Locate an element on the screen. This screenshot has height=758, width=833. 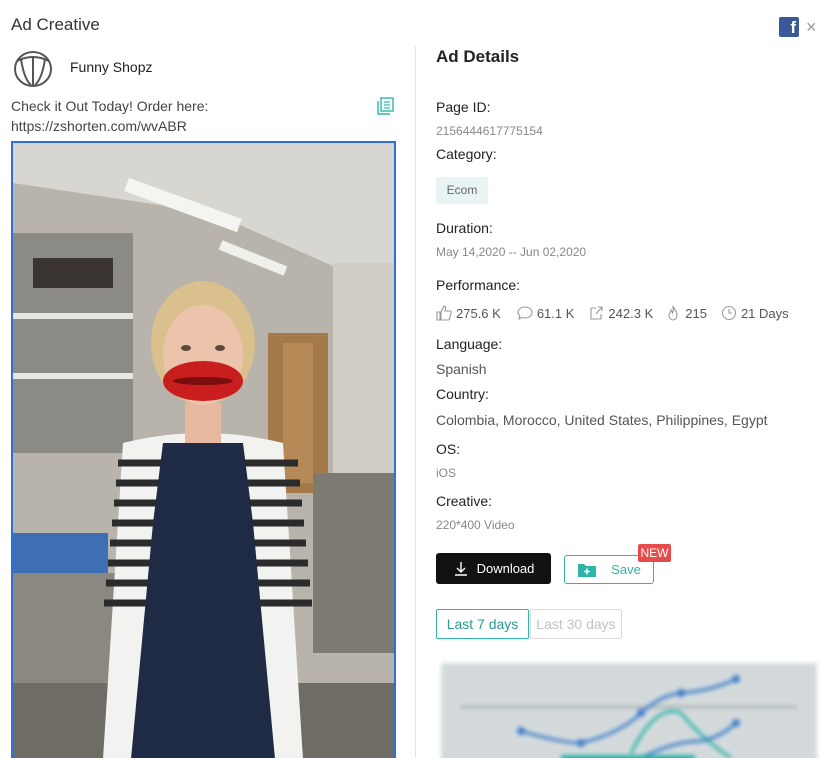
category-tag: Ecom is located at coordinates (462, 190).